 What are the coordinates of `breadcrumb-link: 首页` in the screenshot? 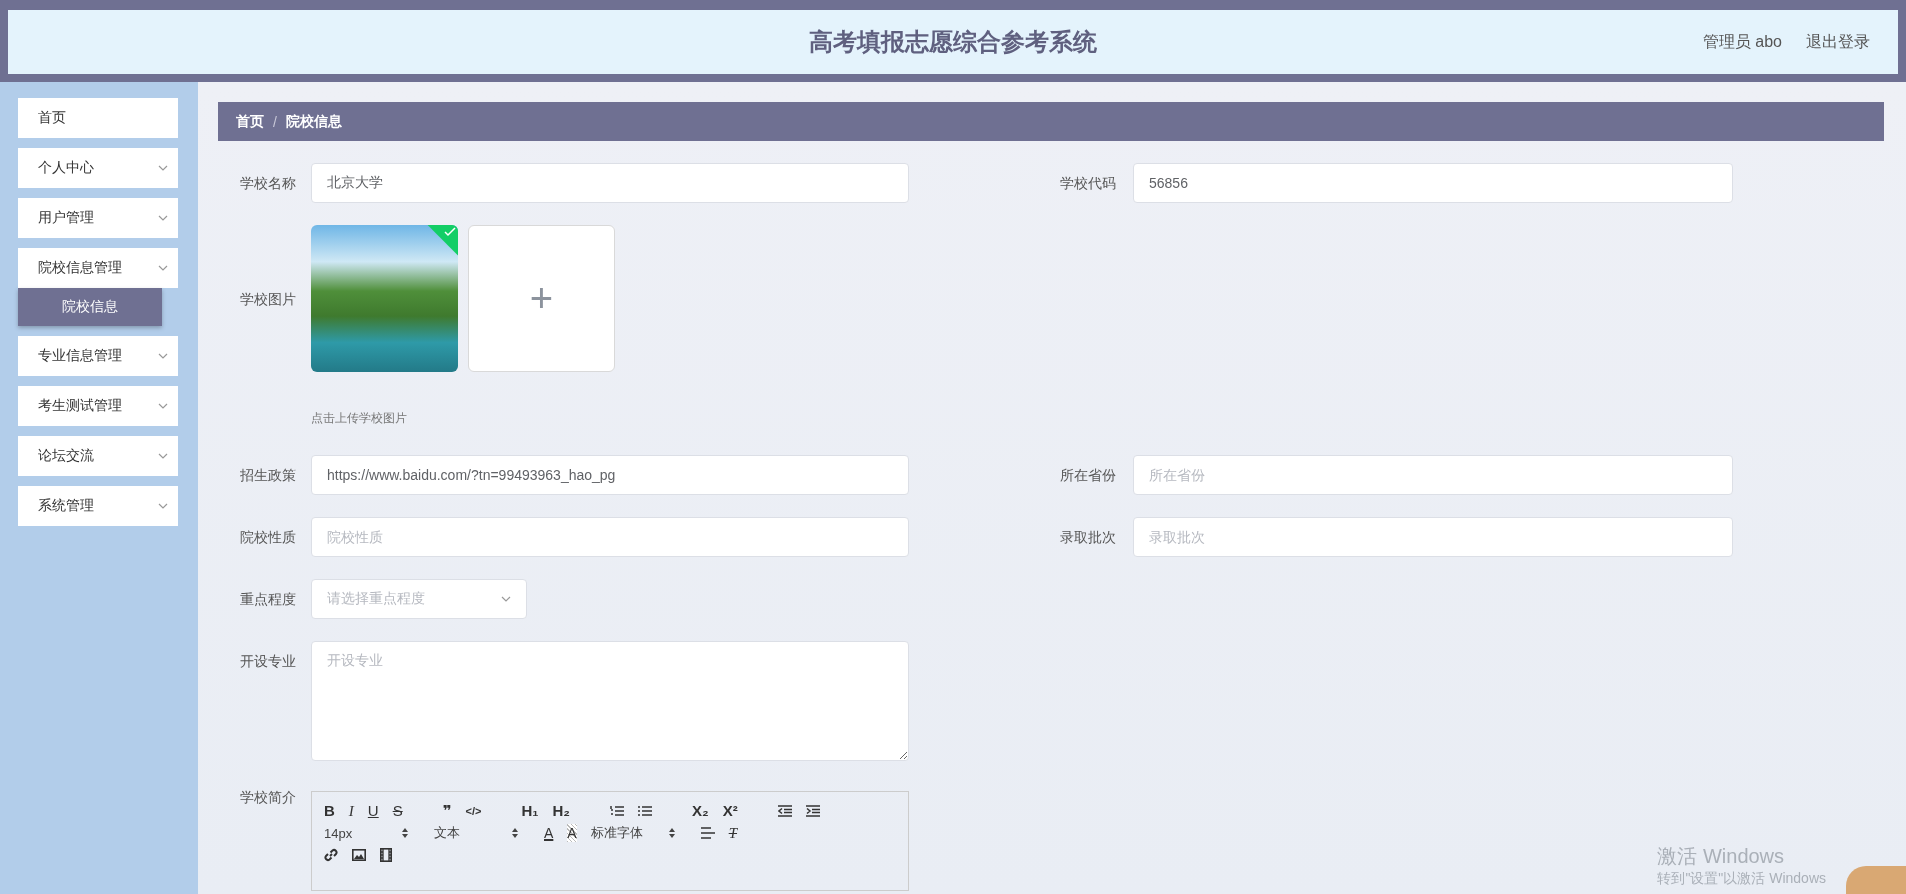 It's located at (250, 121).